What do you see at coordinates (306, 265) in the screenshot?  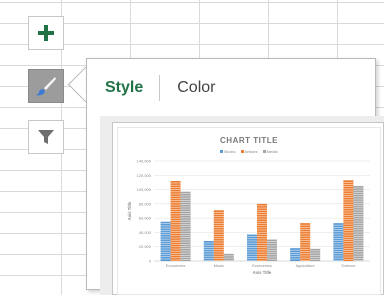 I see `x-tick-label: Agriculture` at bounding box center [306, 265].